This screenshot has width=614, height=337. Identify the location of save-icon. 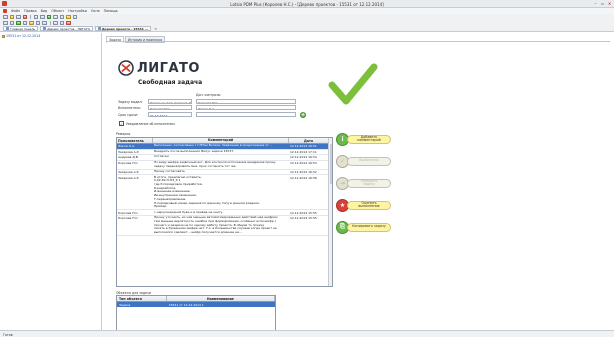
(18, 17).